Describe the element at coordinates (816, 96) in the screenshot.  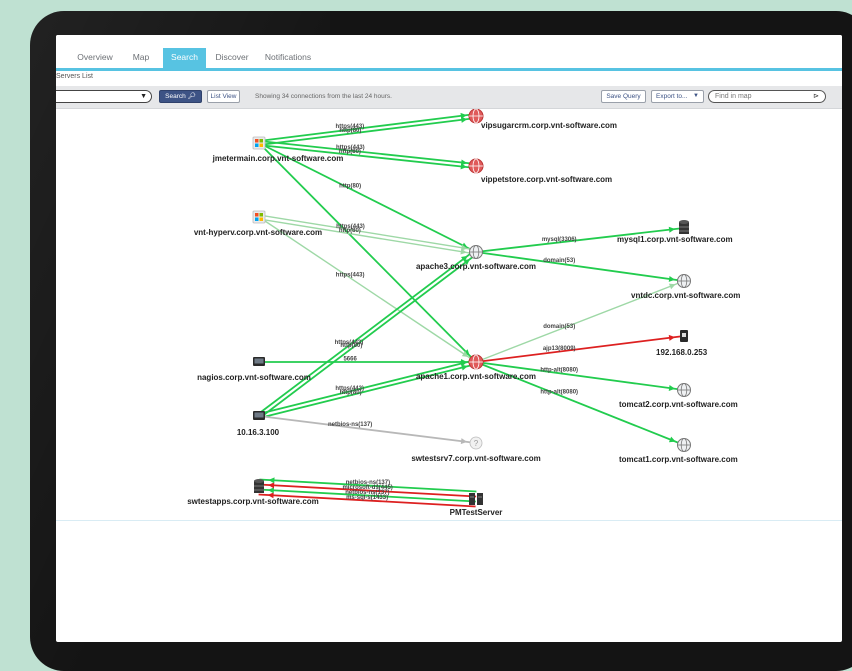
I see `go-arrow-icon: ⊳` at that location.